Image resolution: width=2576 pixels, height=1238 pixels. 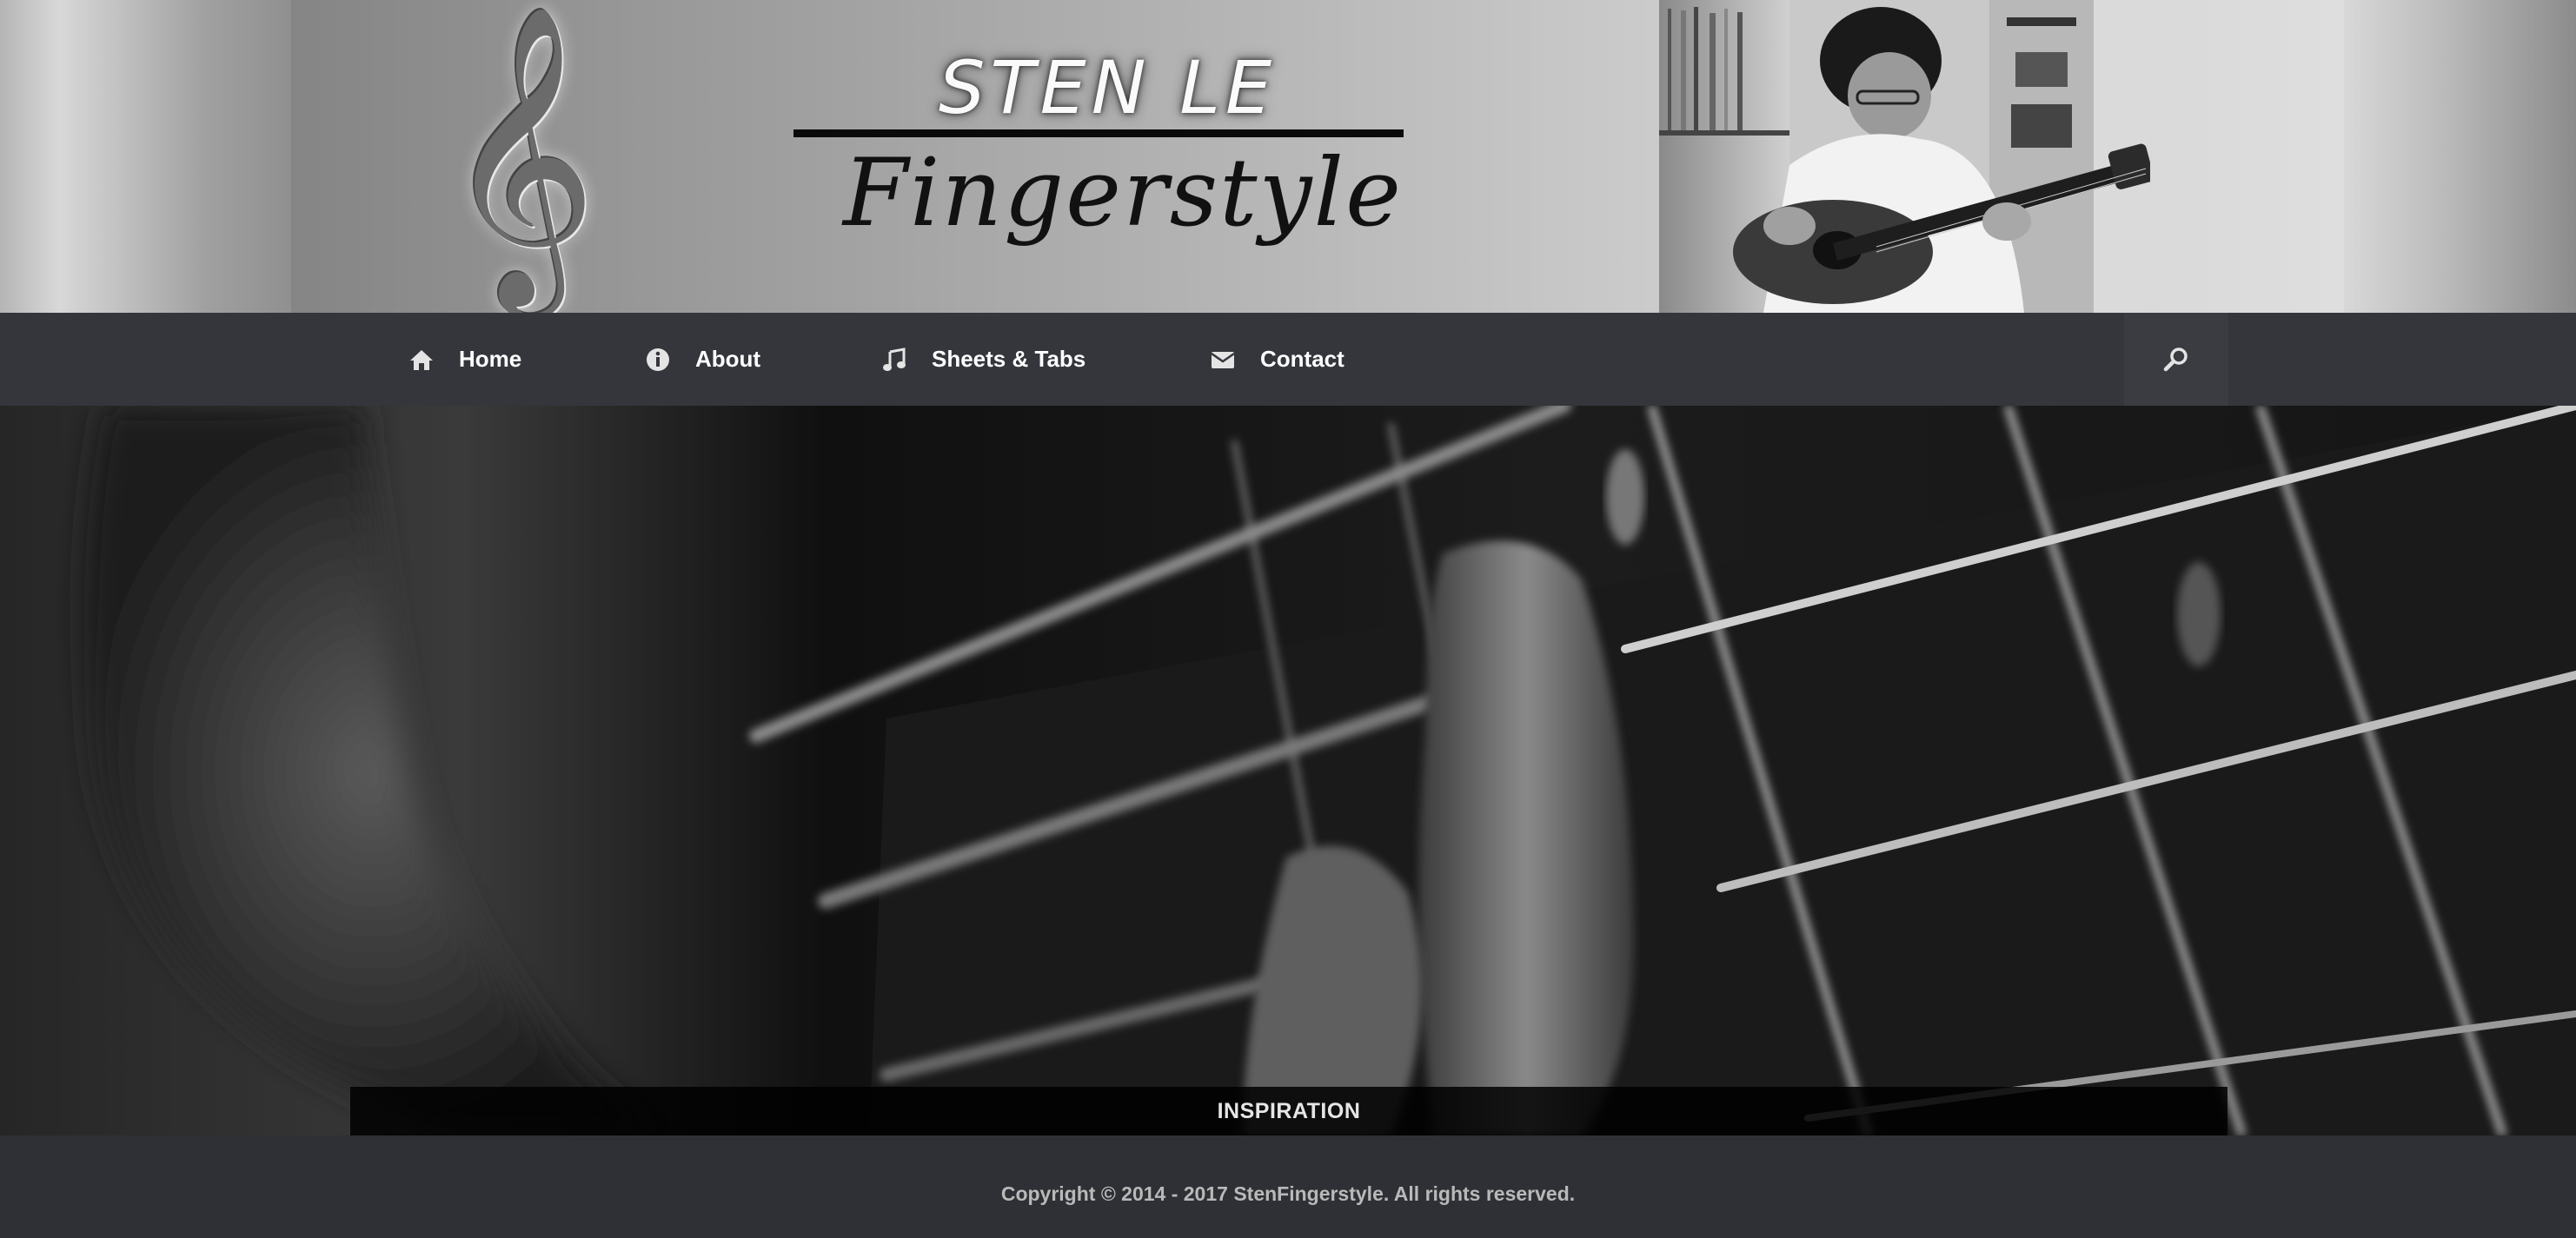 What do you see at coordinates (728, 359) in the screenshot?
I see `nav-label-about: About` at bounding box center [728, 359].